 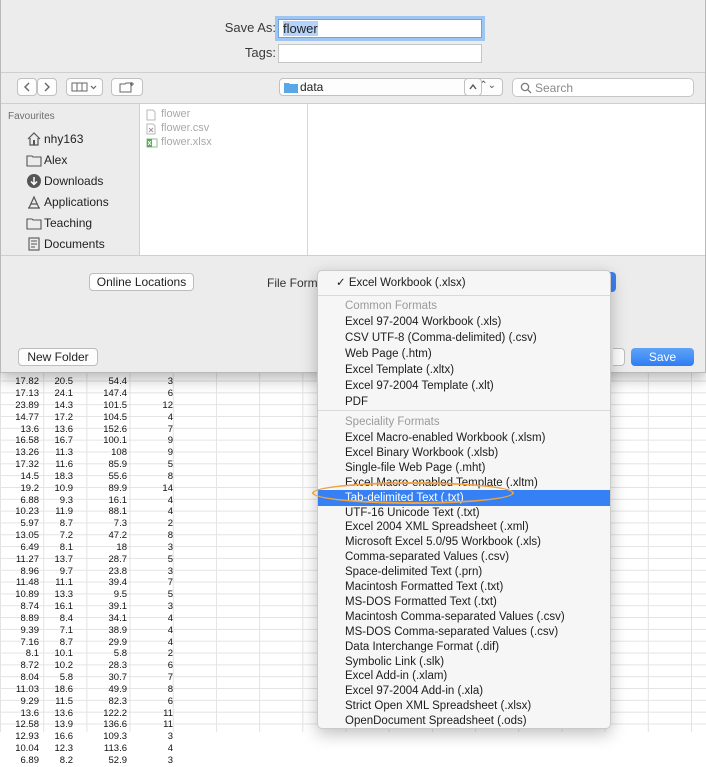 I want to click on online-locations-button: Online Locations, so click(x=141, y=282).